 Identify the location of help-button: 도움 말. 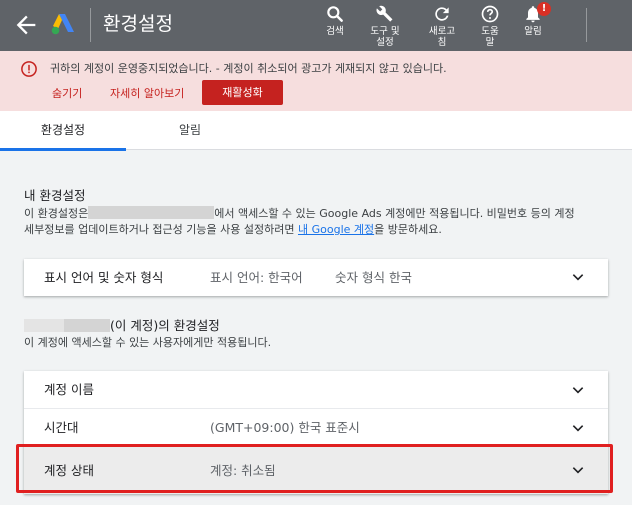
(490, 26).